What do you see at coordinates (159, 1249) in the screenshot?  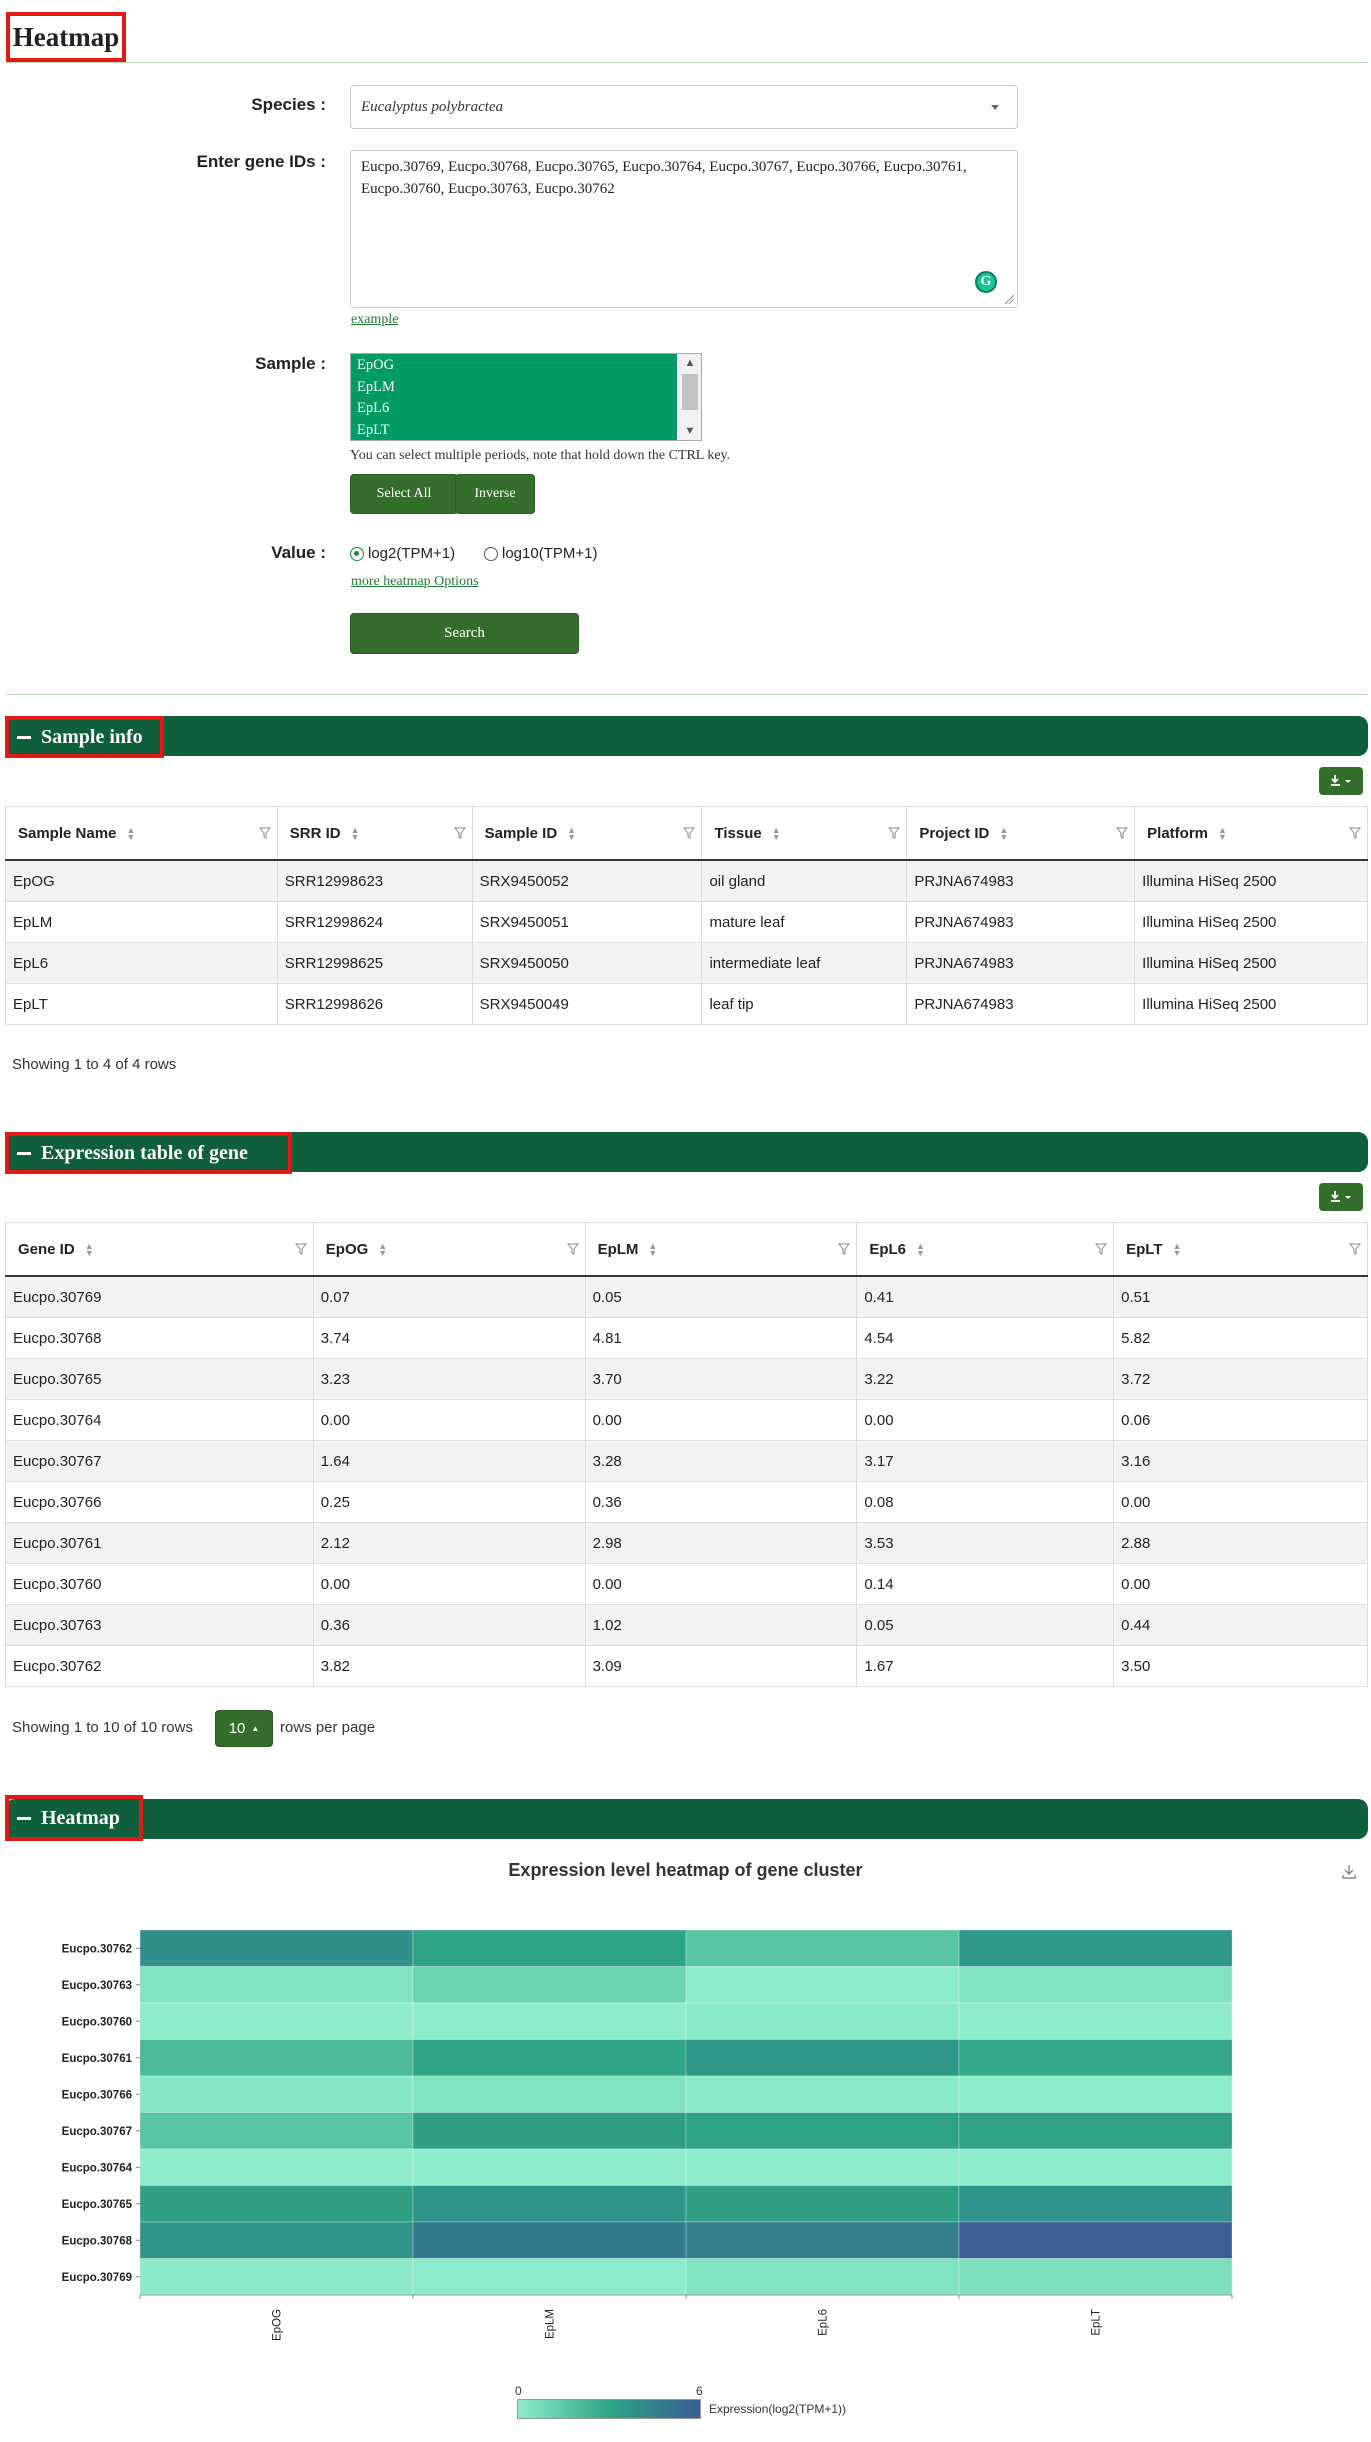 I see `column-header: Gene ID ▲ ▼` at bounding box center [159, 1249].